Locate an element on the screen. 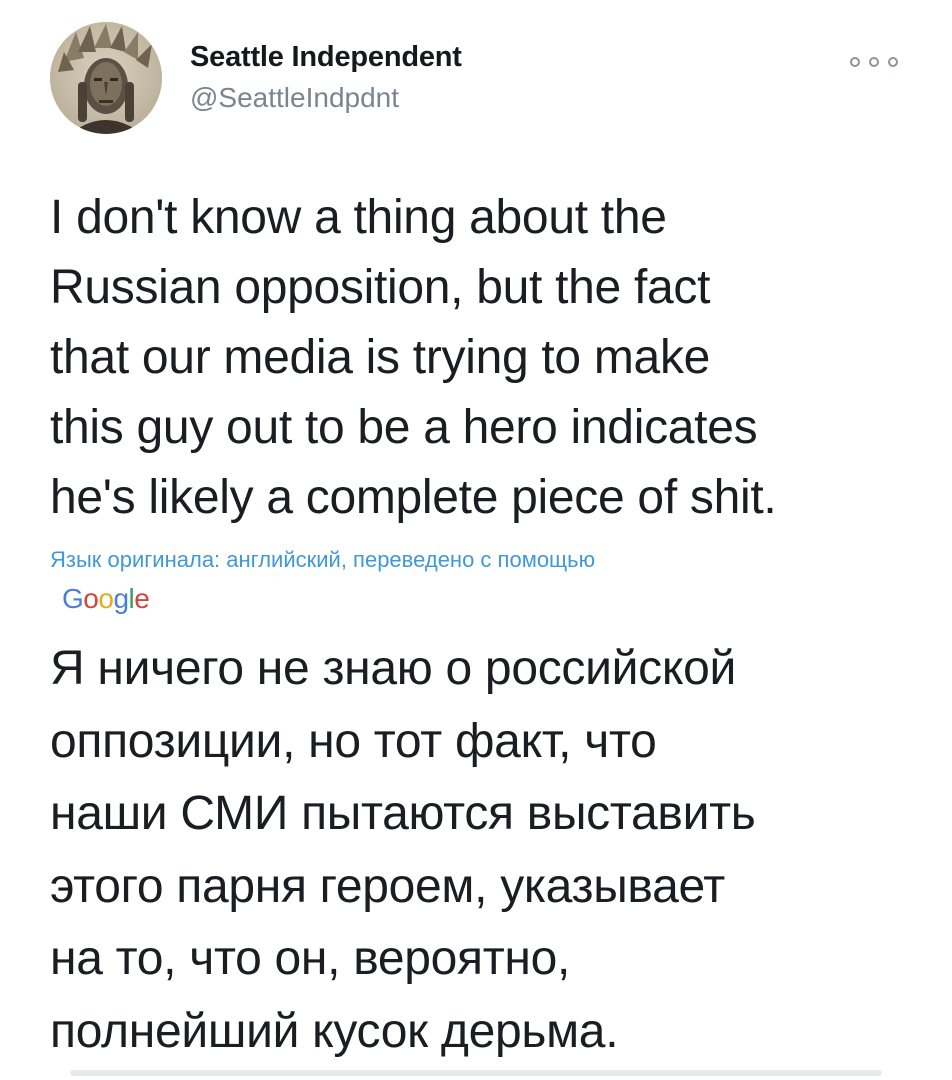 The width and height of the screenshot is (952, 1080). avatar is located at coordinates (106, 78).